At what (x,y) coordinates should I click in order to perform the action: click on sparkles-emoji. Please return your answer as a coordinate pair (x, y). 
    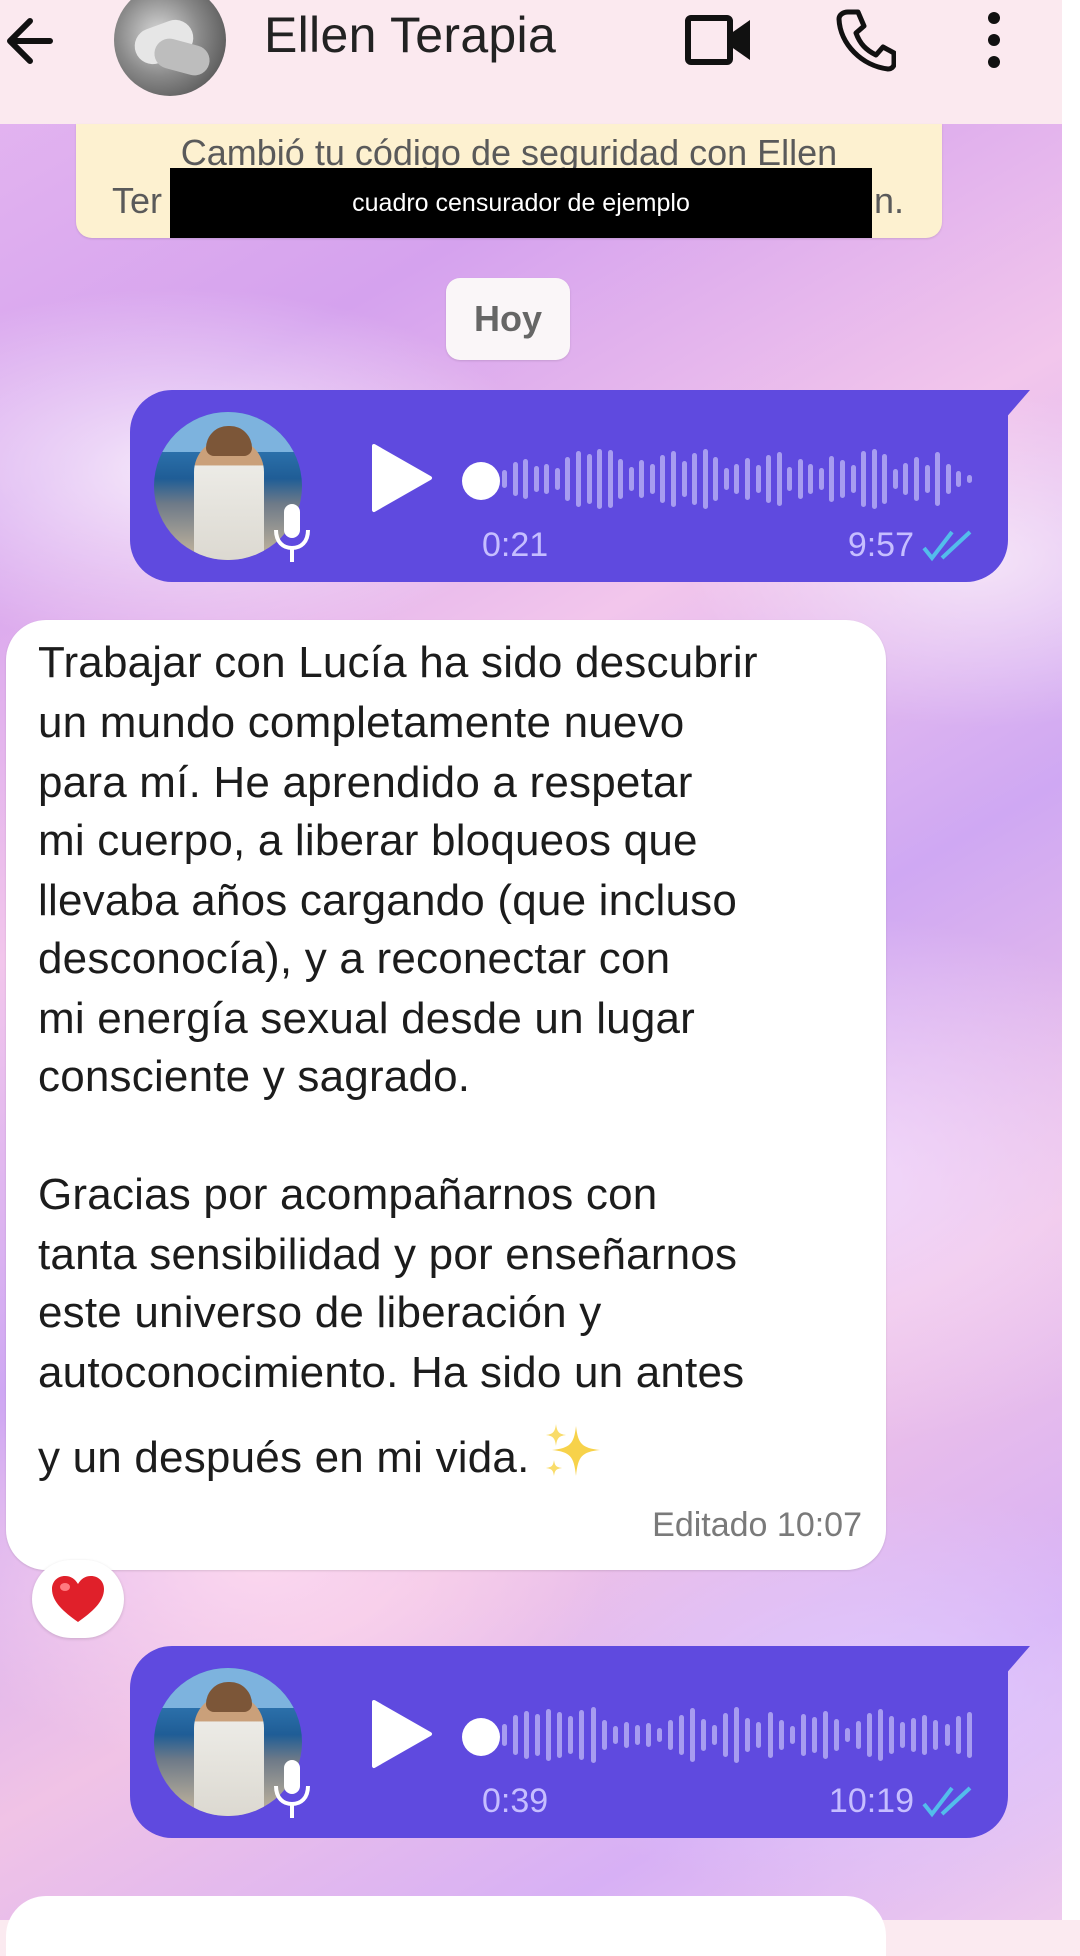
    Looking at the image, I should click on (572, 1450).